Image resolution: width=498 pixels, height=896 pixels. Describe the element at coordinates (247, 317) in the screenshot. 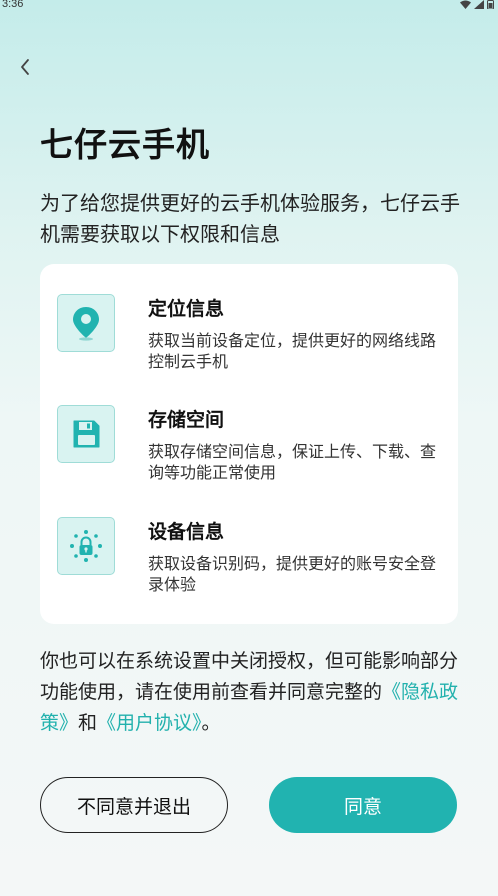

I see `permission-item-location: 定位信息 获取当前设备定位，提供更好的网络线路控制云手机` at that location.